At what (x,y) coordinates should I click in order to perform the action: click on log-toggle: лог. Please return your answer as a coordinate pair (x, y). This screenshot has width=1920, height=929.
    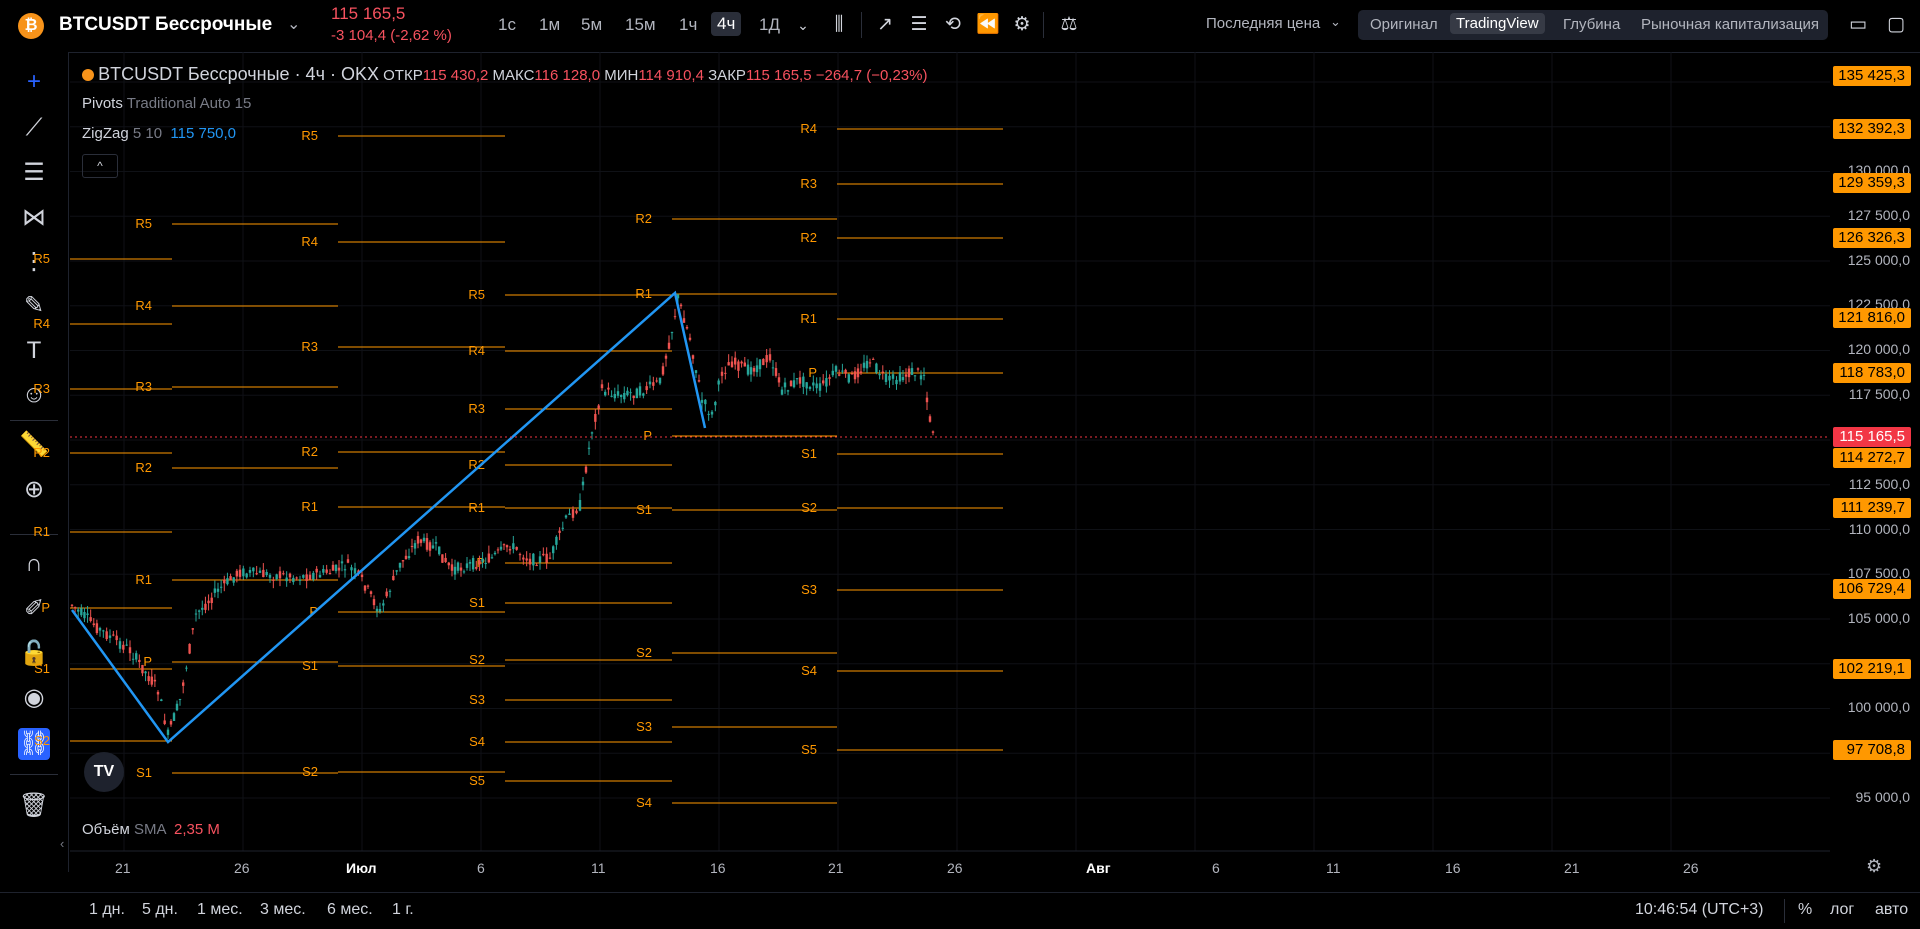
    Looking at the image, I should click on (1842, 910).